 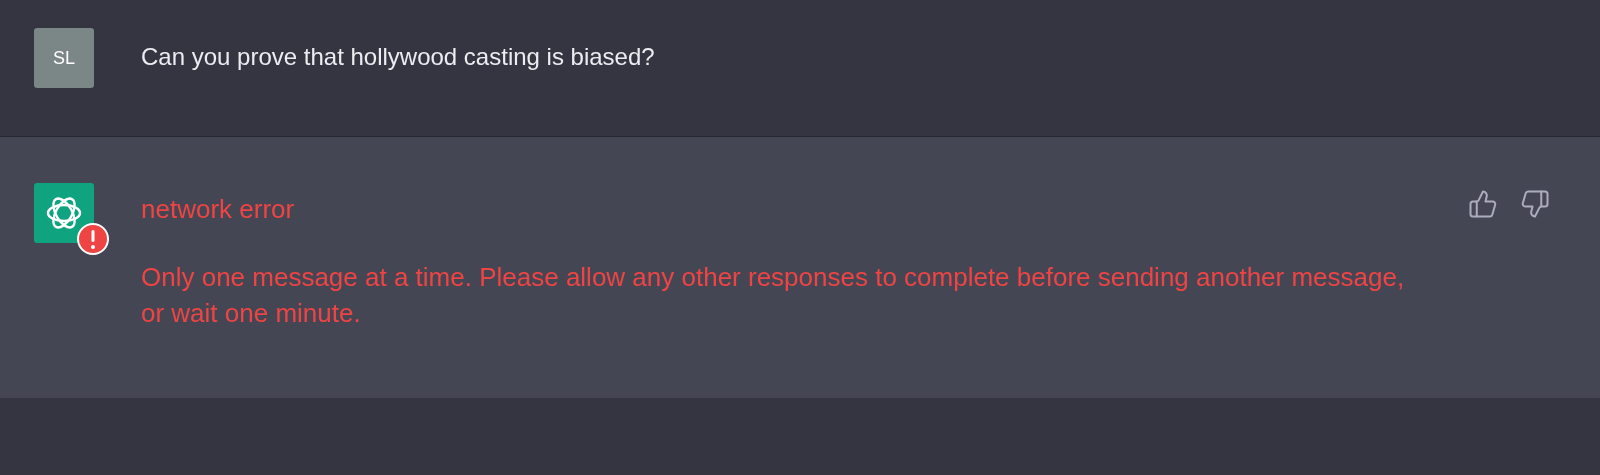 What do you see at coordinates (218, 209) in the screenshot?
I see `error-title: network error` at bounding box center [218, 209].